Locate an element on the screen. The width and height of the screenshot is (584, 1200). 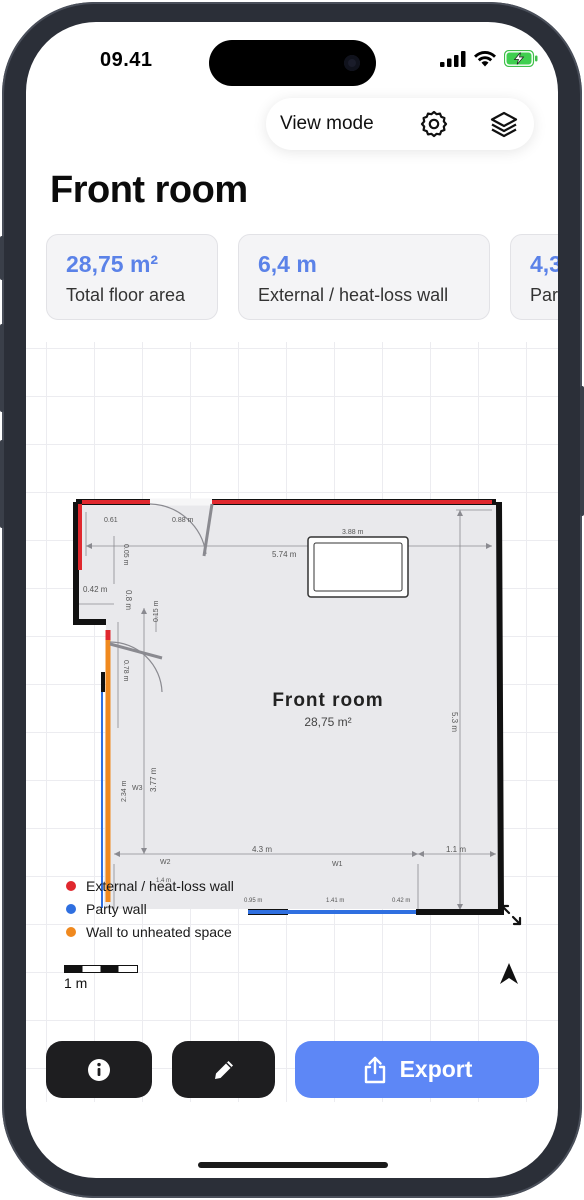
legend-dot-orange is located at coordinates (71, 931).